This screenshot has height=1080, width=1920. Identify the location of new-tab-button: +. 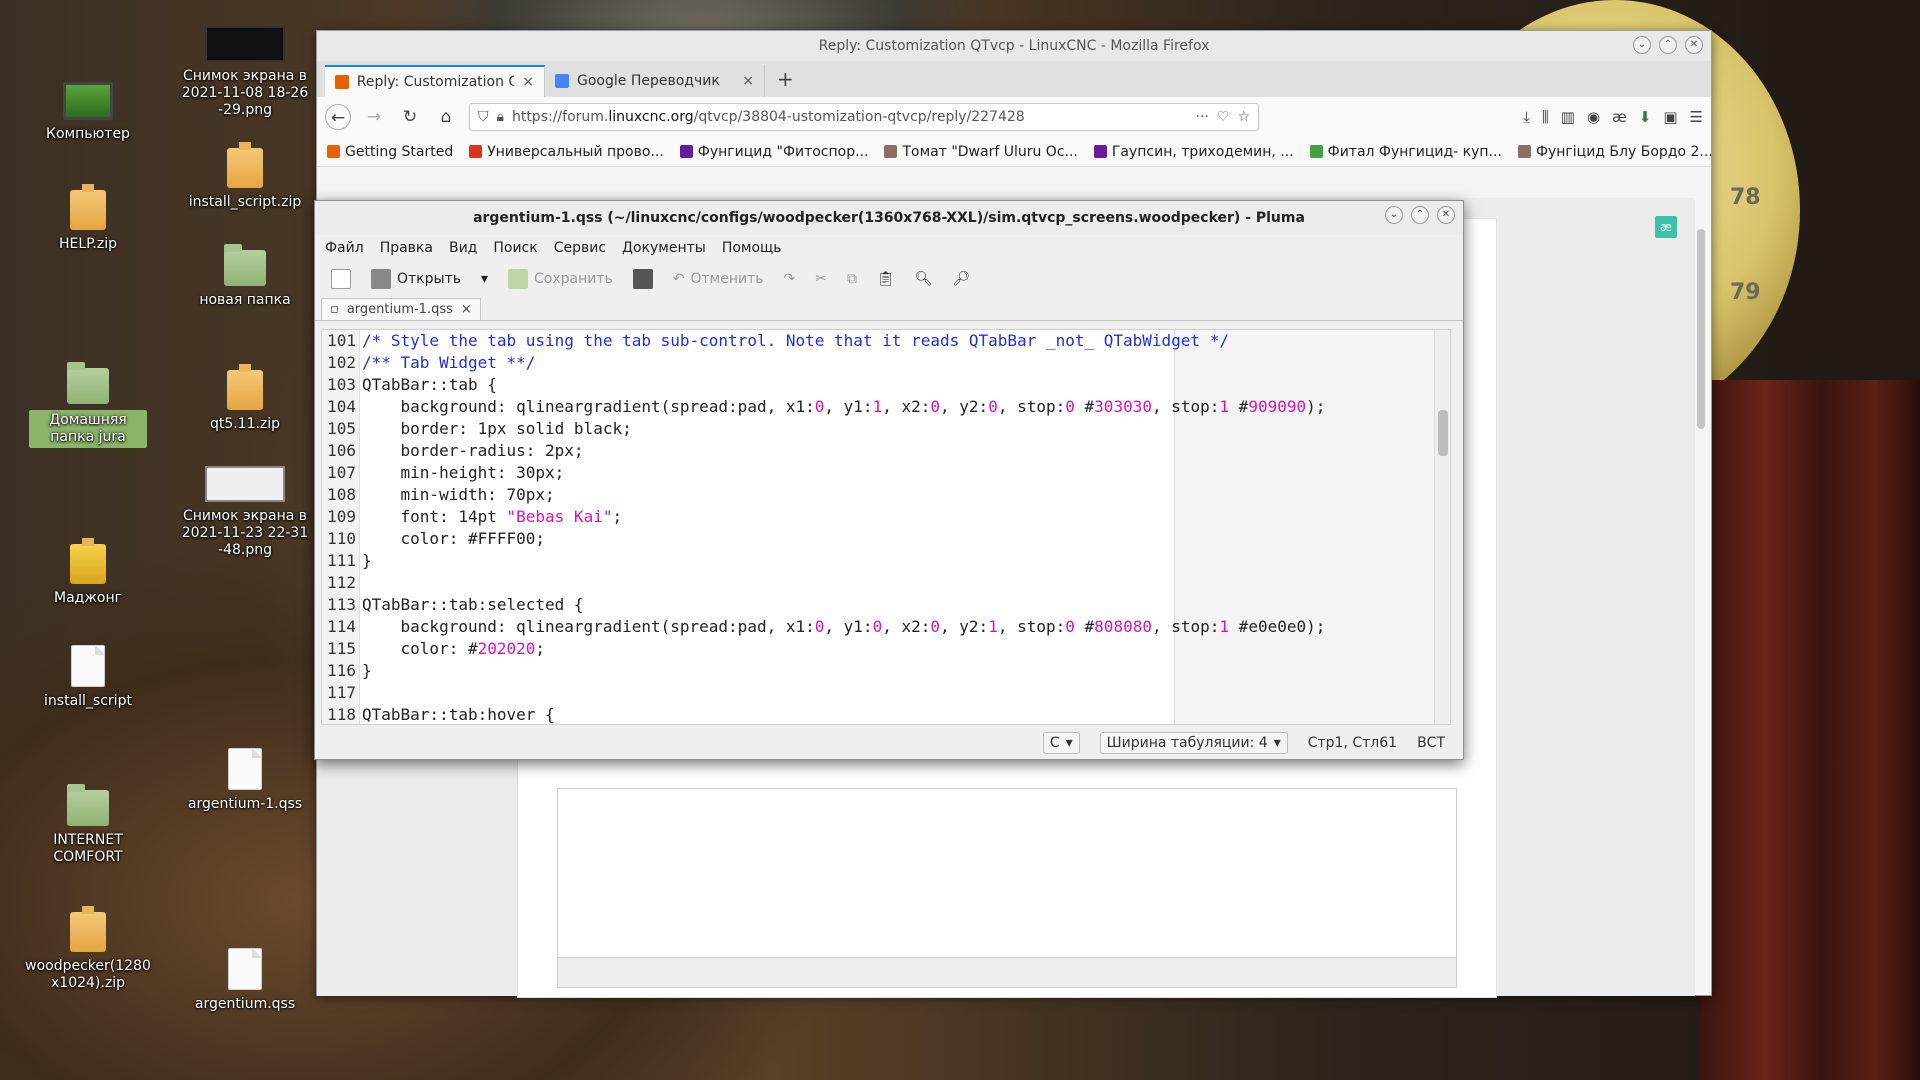
(785, 82).